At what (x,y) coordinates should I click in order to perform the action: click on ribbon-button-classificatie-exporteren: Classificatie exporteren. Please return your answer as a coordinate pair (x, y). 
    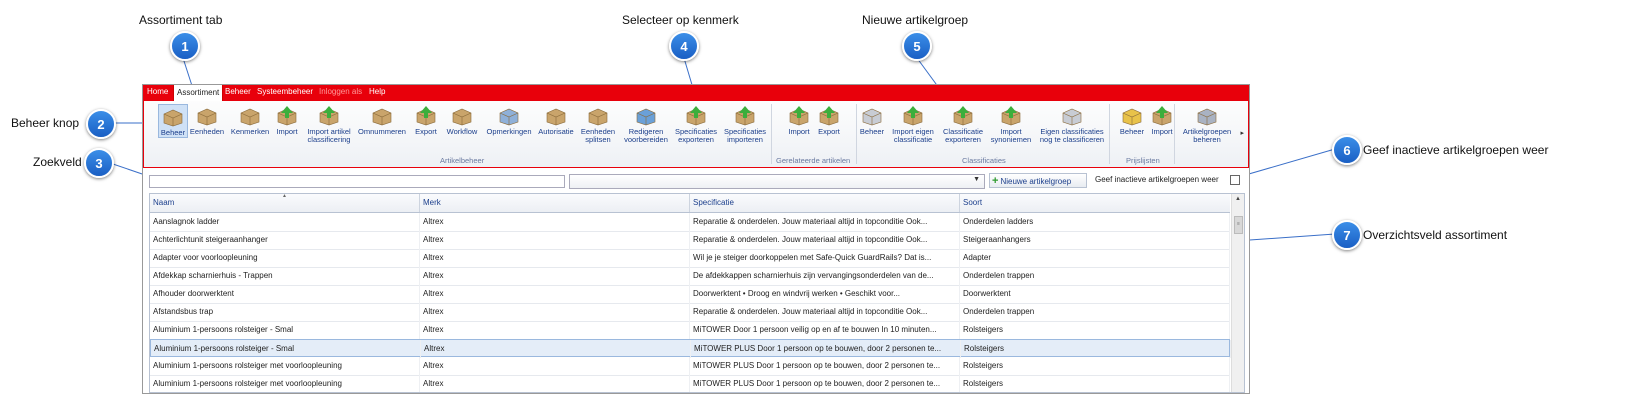
    Looking at the image, I should click on (963, 124).